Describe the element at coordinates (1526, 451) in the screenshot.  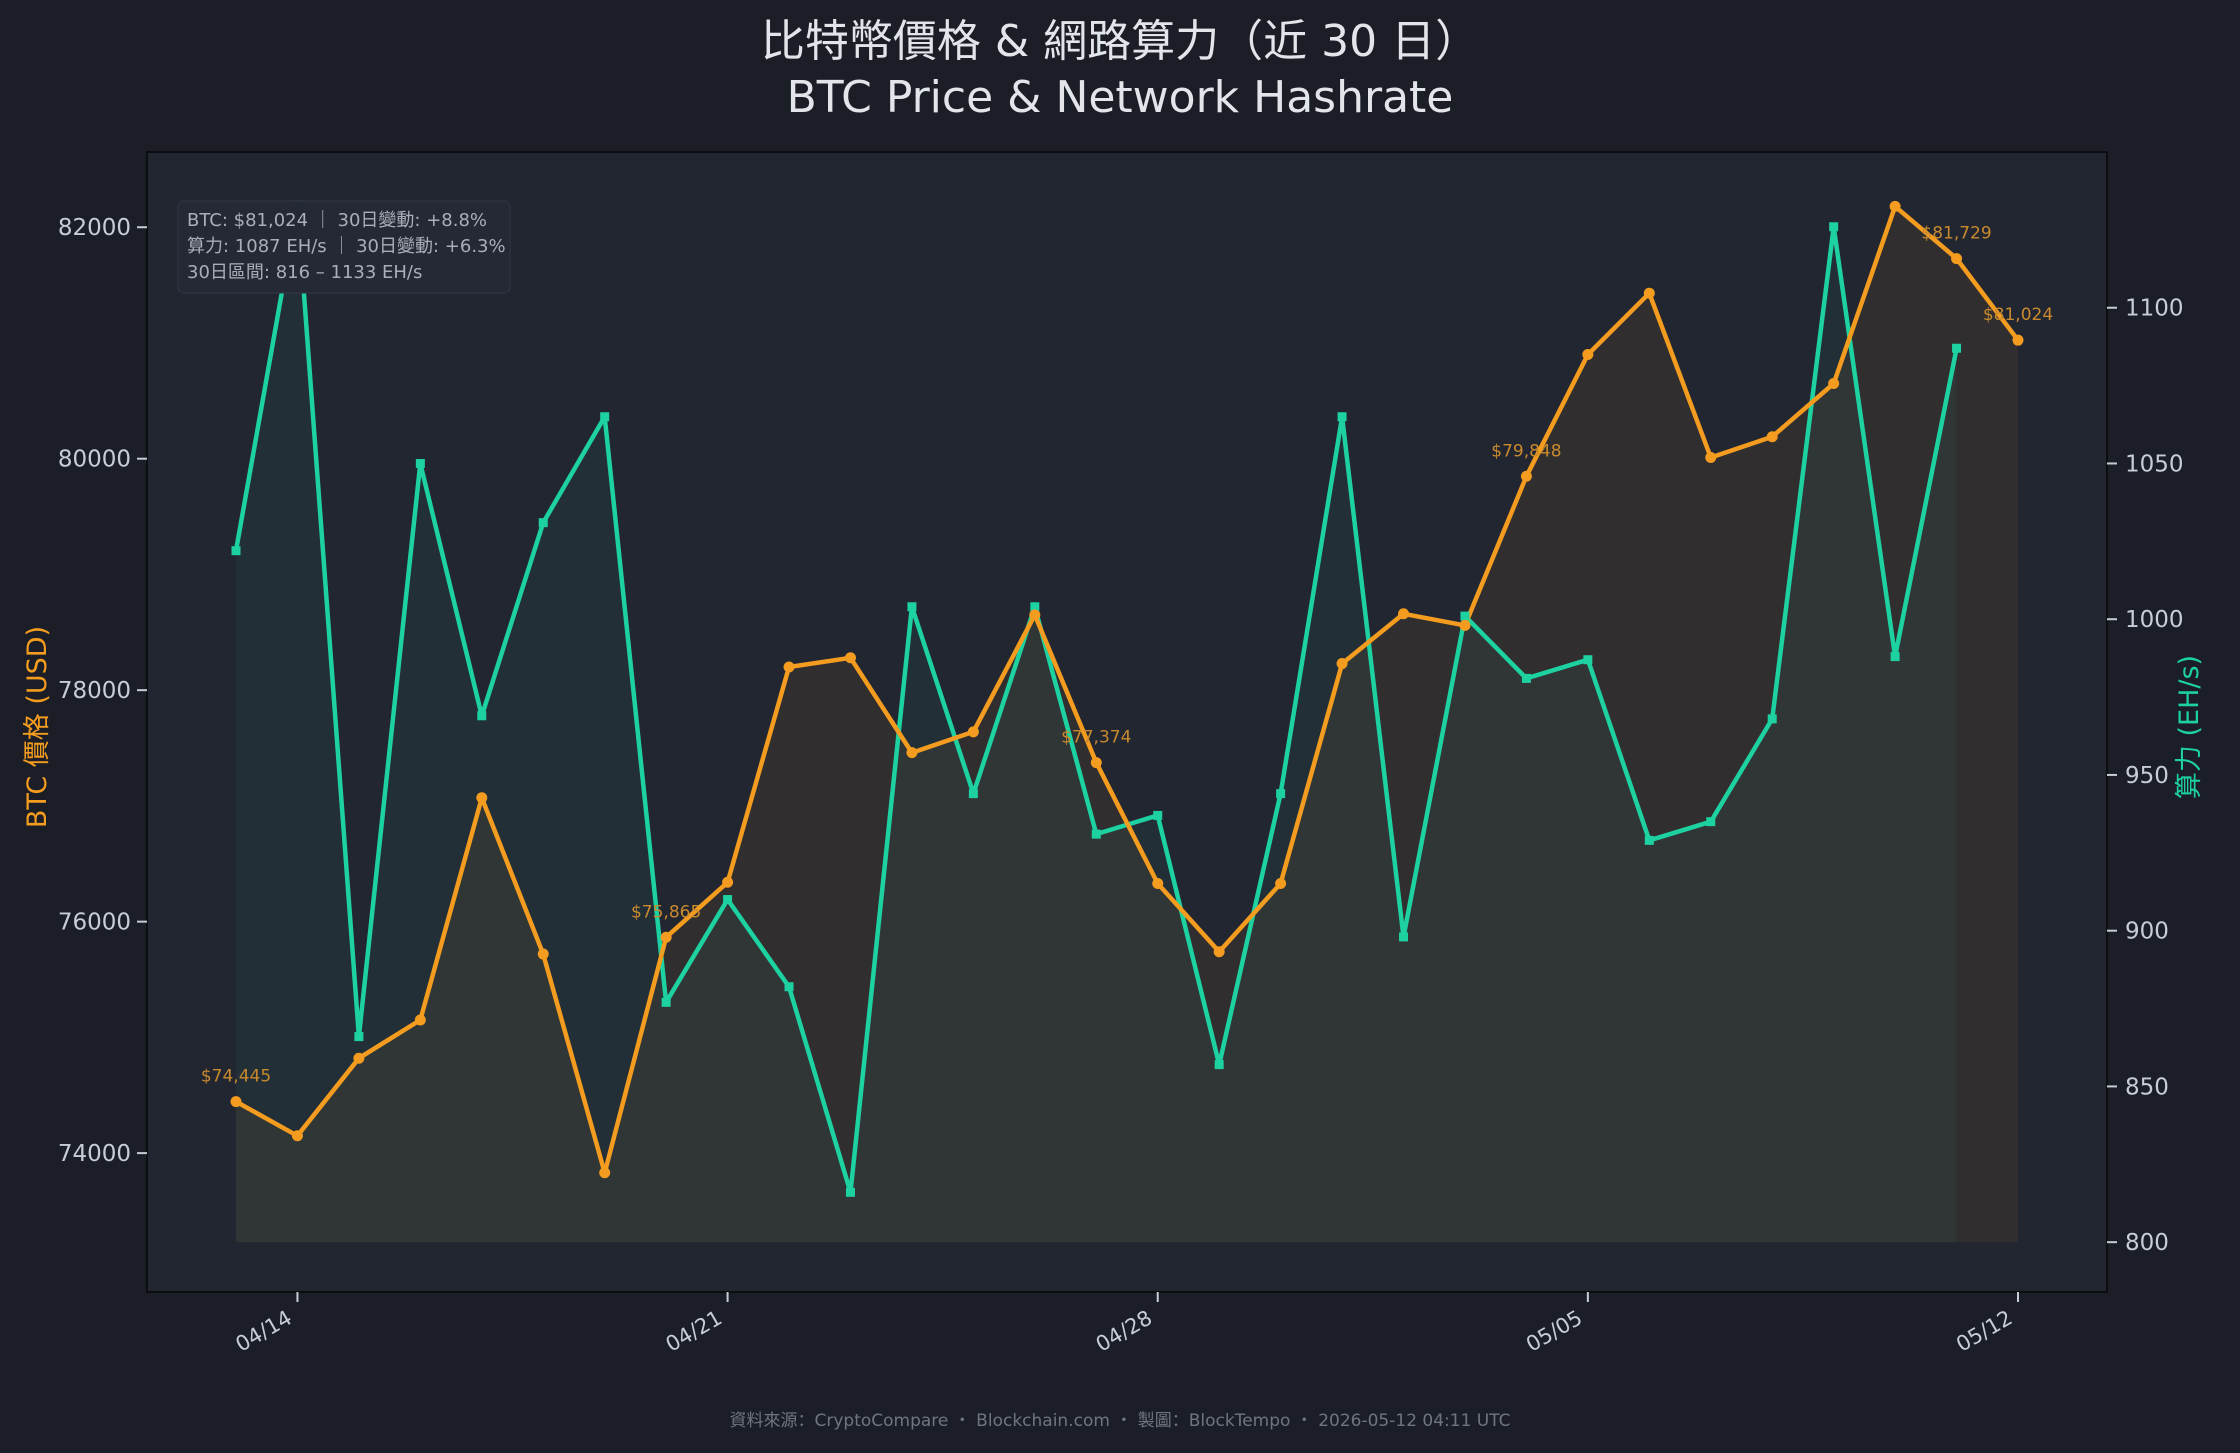
I see `price-annotation: $79,848` at that location.